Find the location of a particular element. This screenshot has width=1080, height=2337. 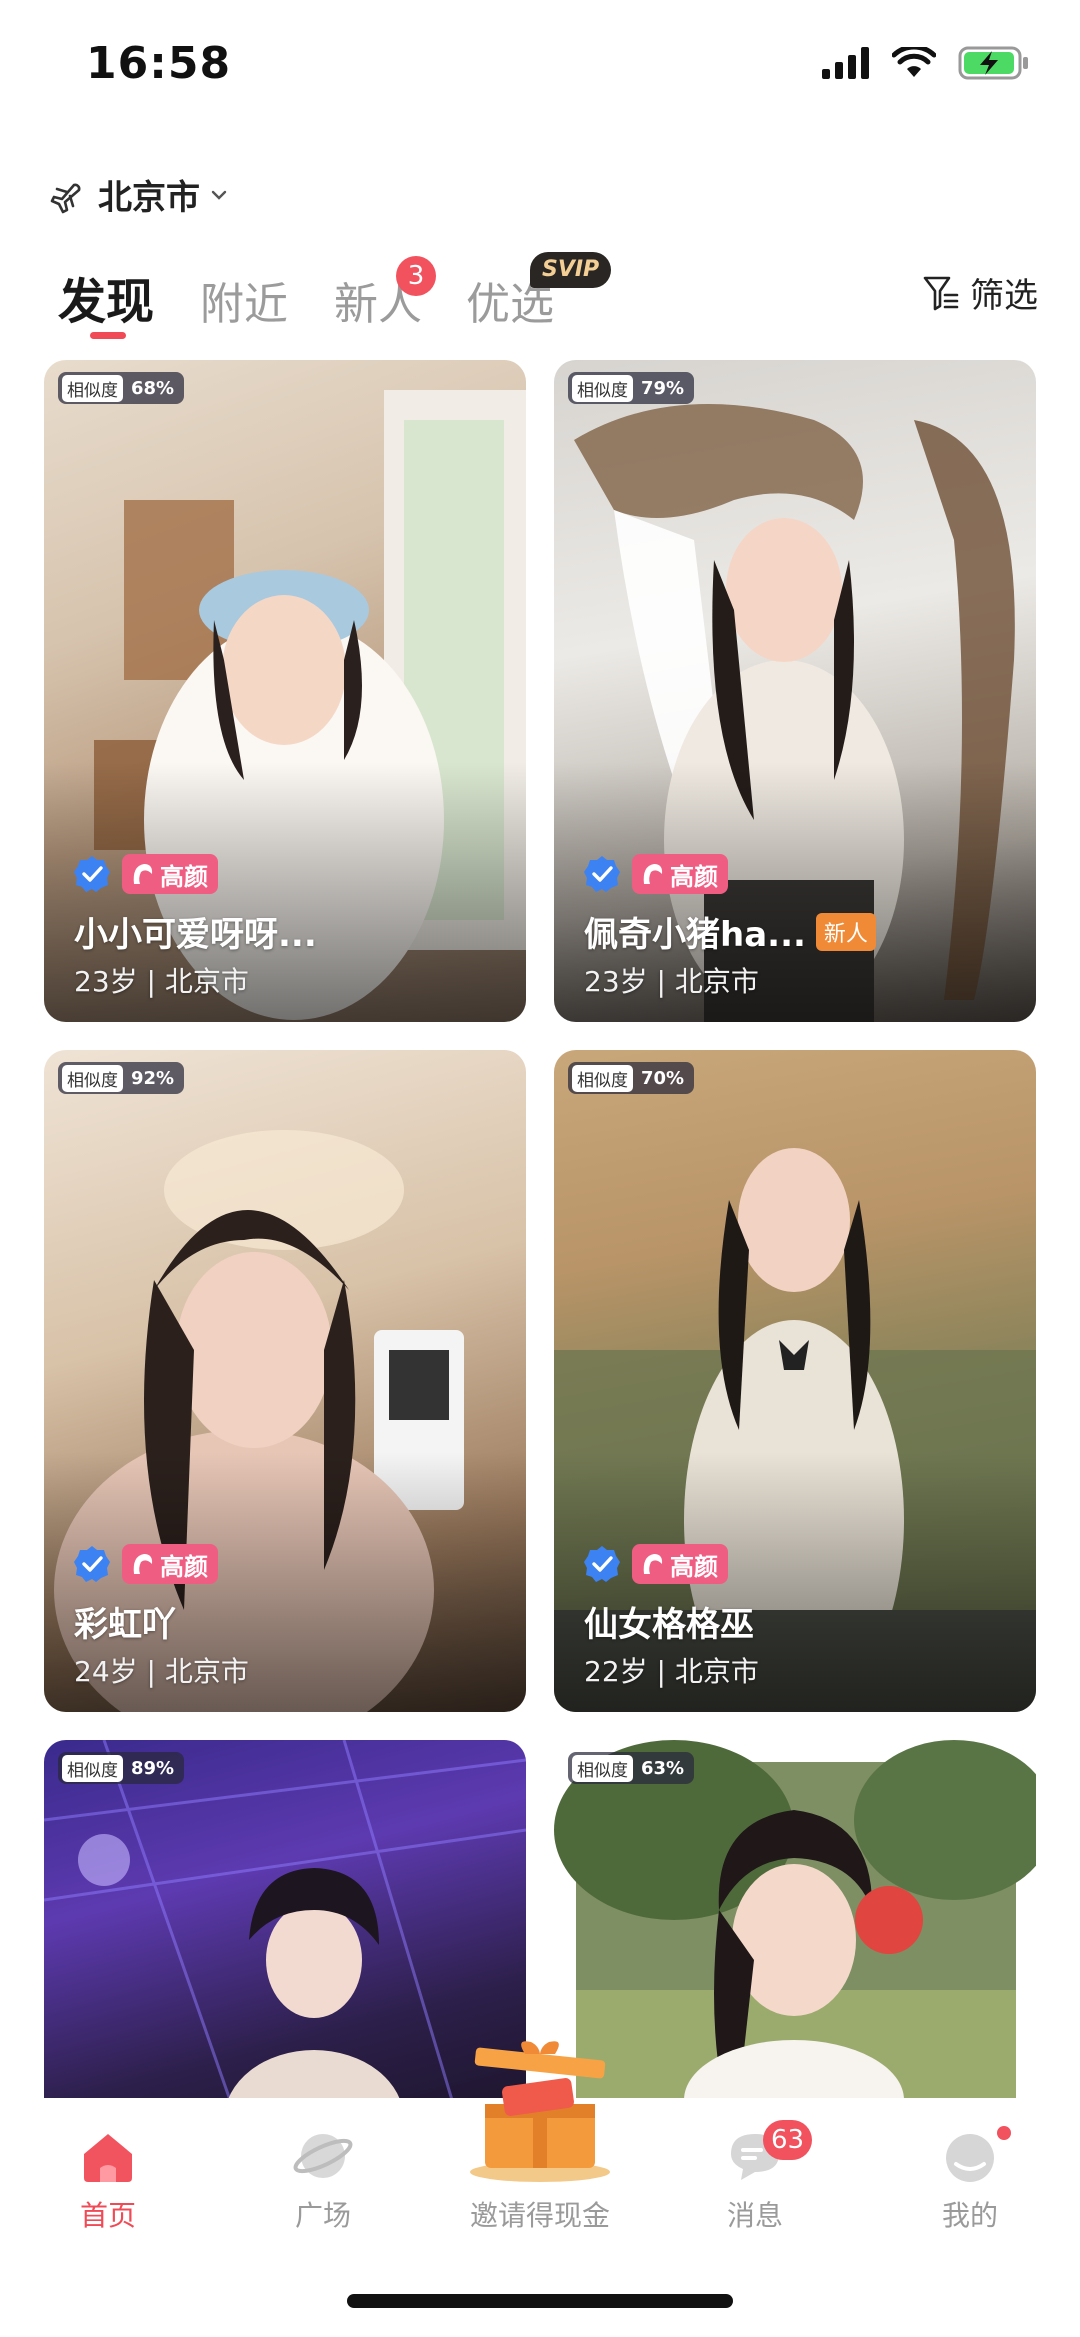

nav-messages-label: 消息 is located at coordinates (754, 2215).